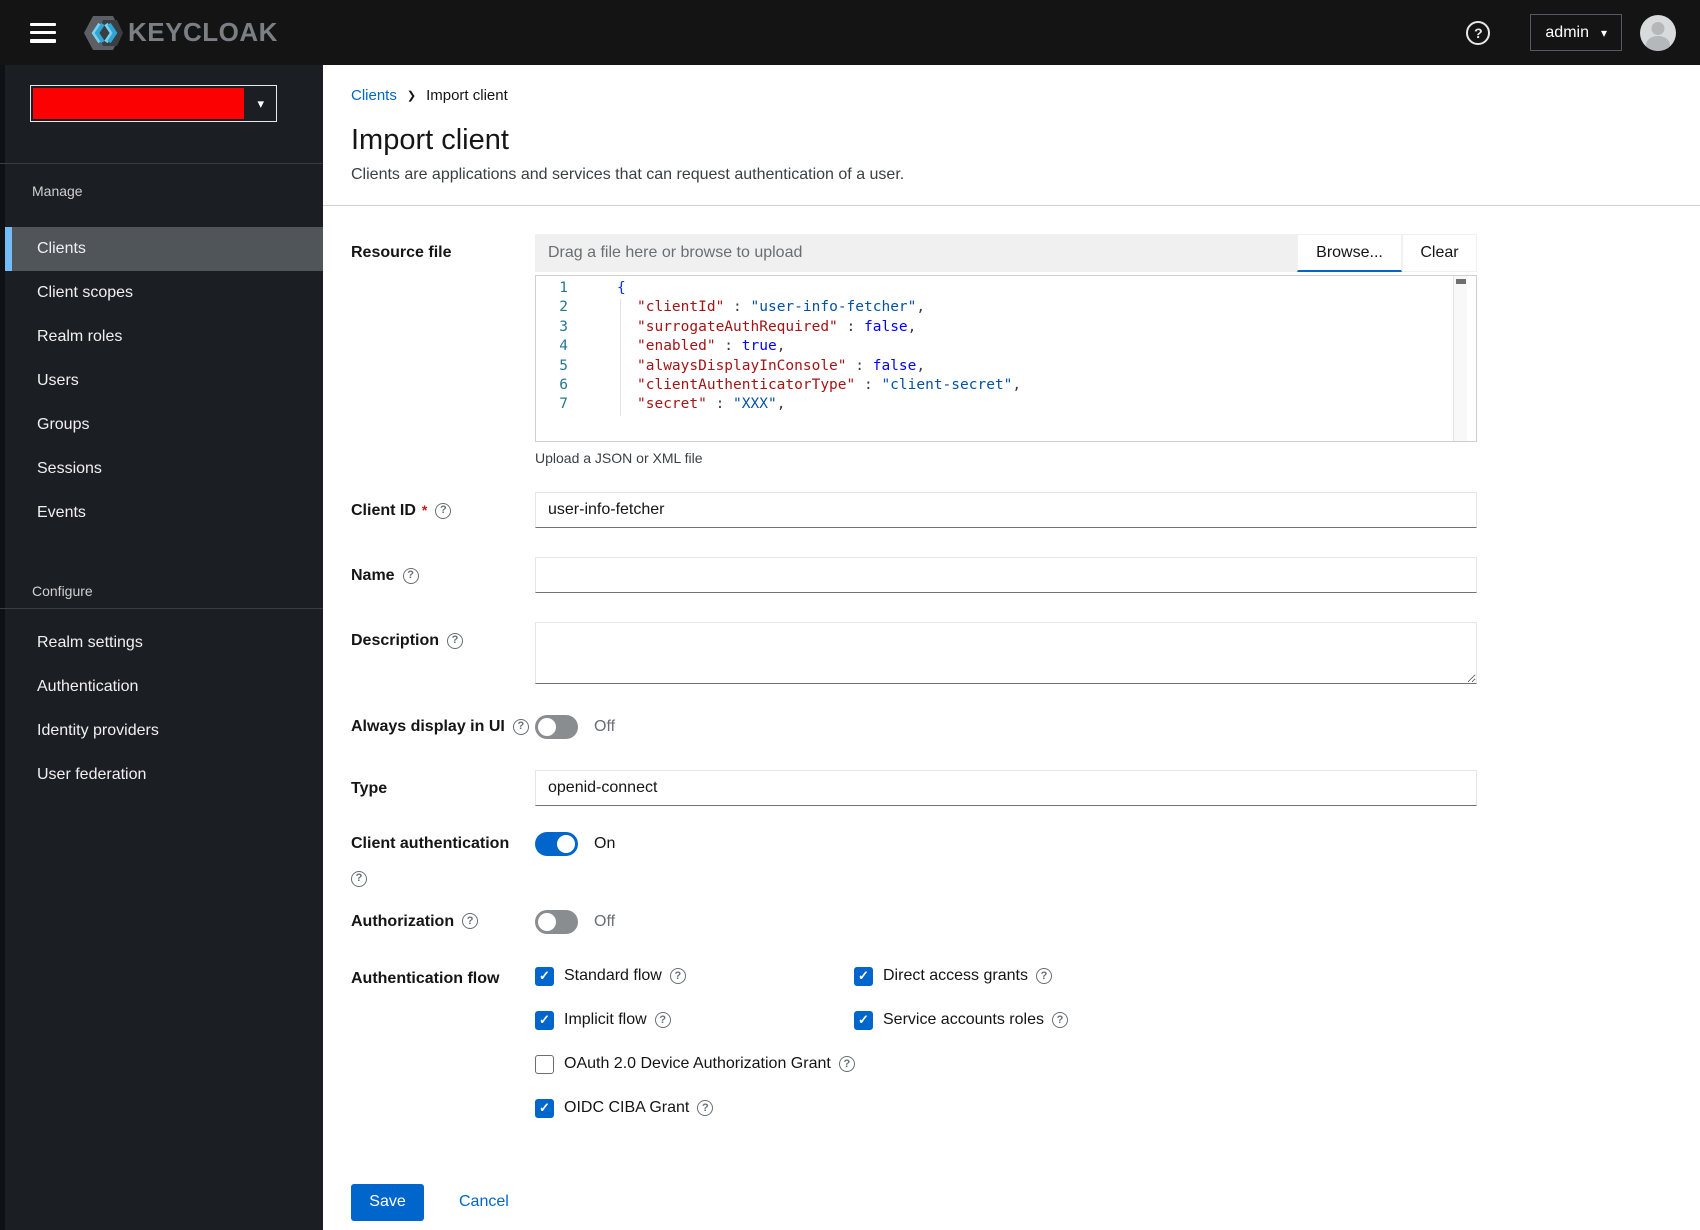 The image size is (1700, 1230). What do you see at coordinates (1006, 510) in the screenshot?
I see `client-id-input` at bounding box center [1006, 510].